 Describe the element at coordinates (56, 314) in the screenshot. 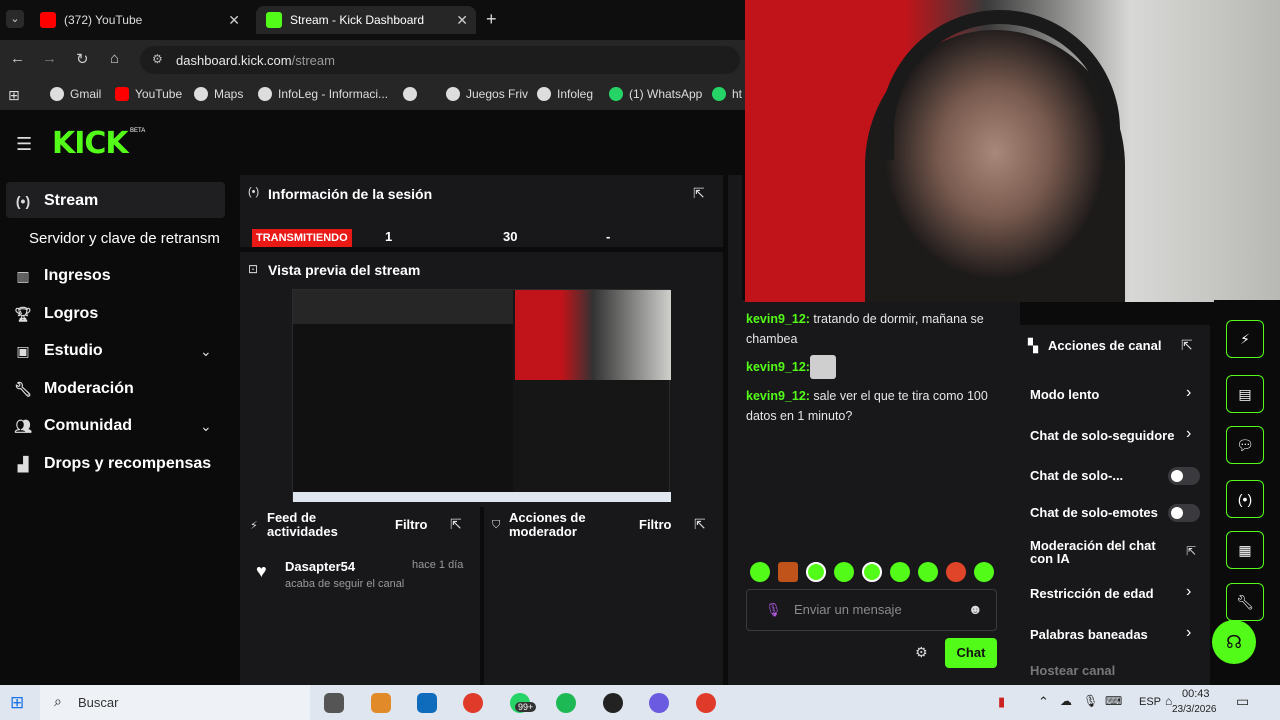

I see `sidebar-item-logros: 🏆︎ Logros` at that location.